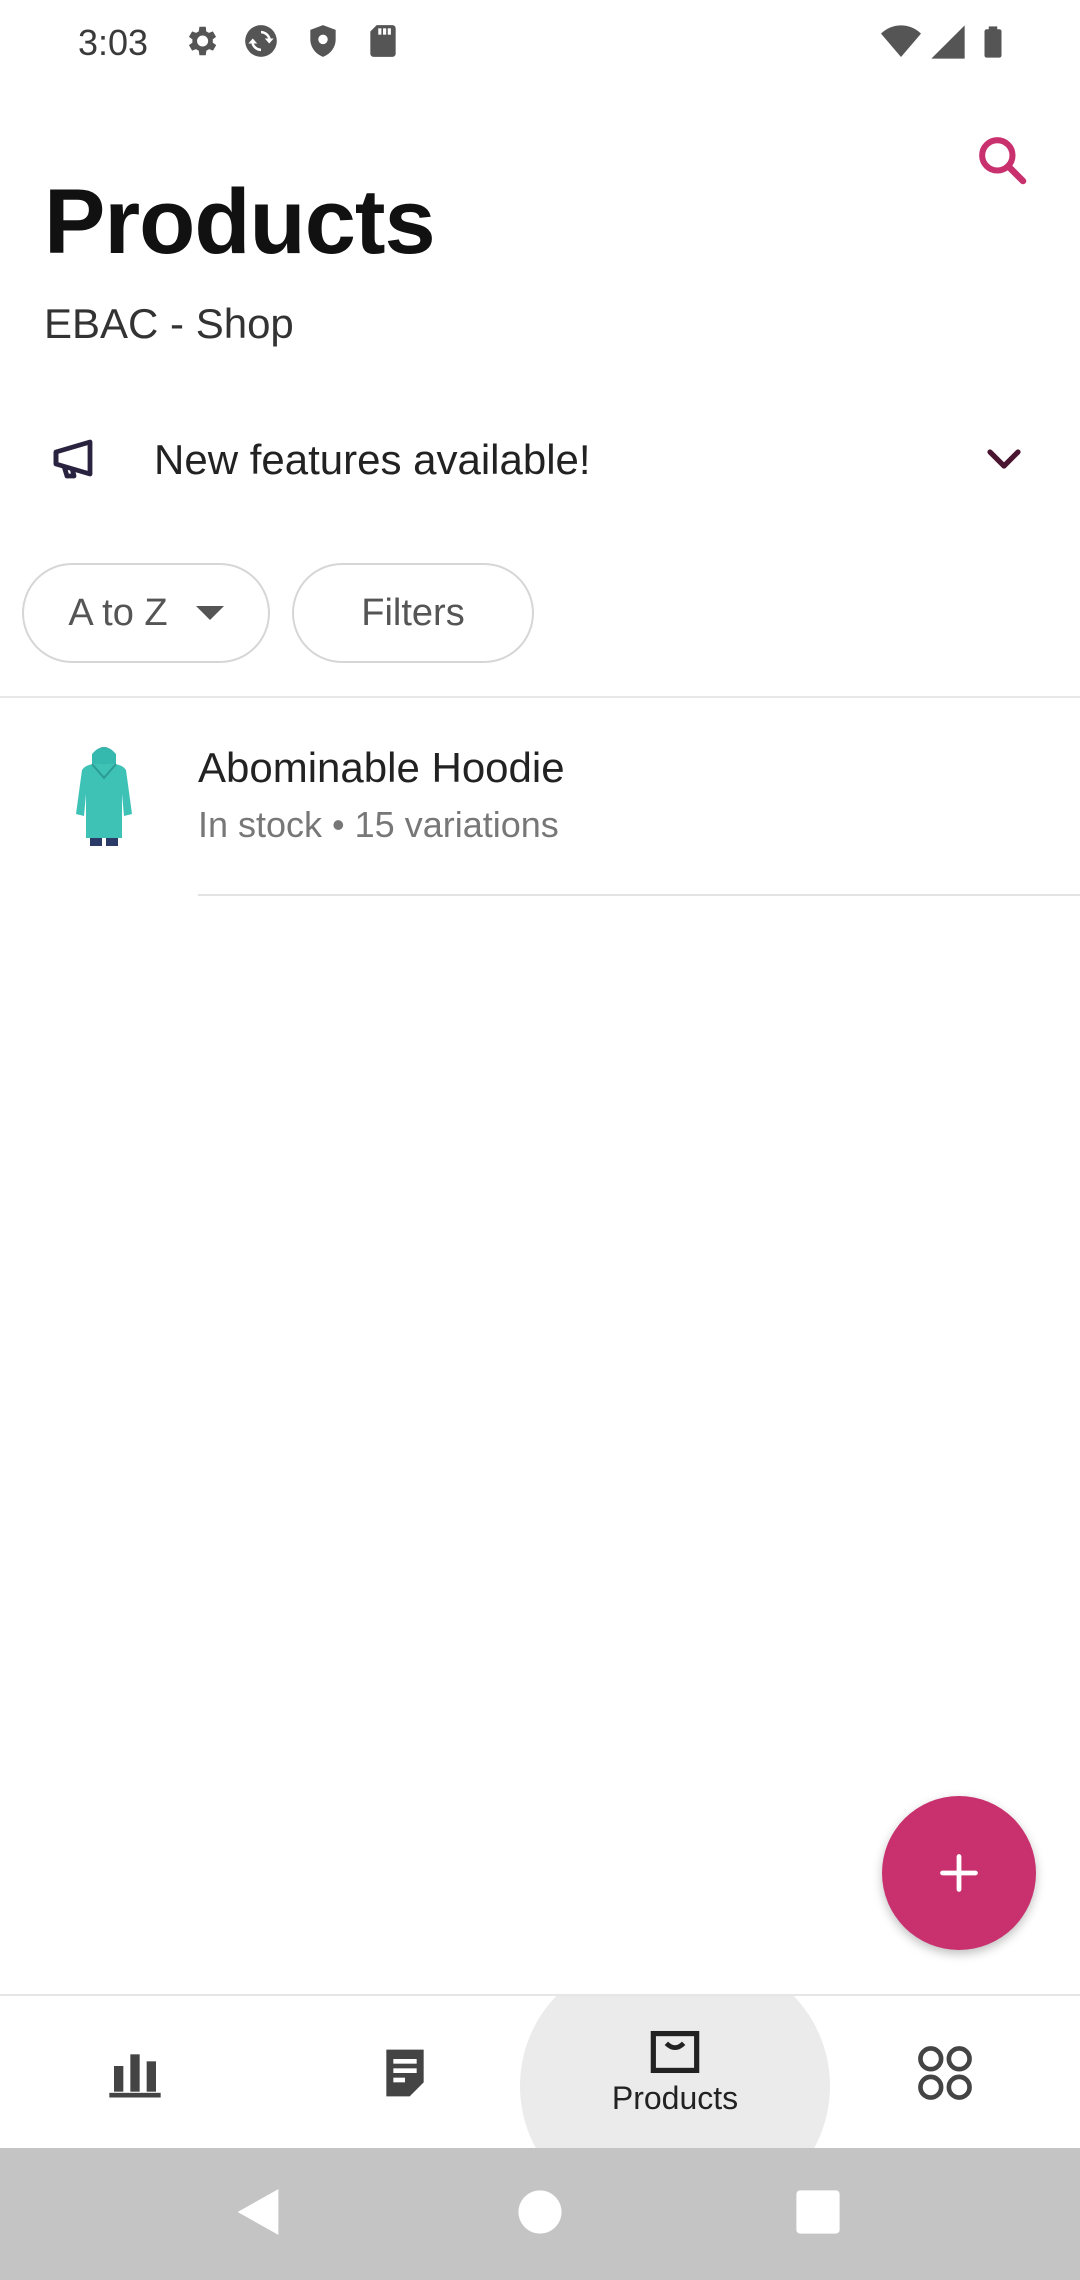 Image resolution: width=1080 pixels, height=2280 pixels. I want to click on page-title: Products, so click(240, 222).